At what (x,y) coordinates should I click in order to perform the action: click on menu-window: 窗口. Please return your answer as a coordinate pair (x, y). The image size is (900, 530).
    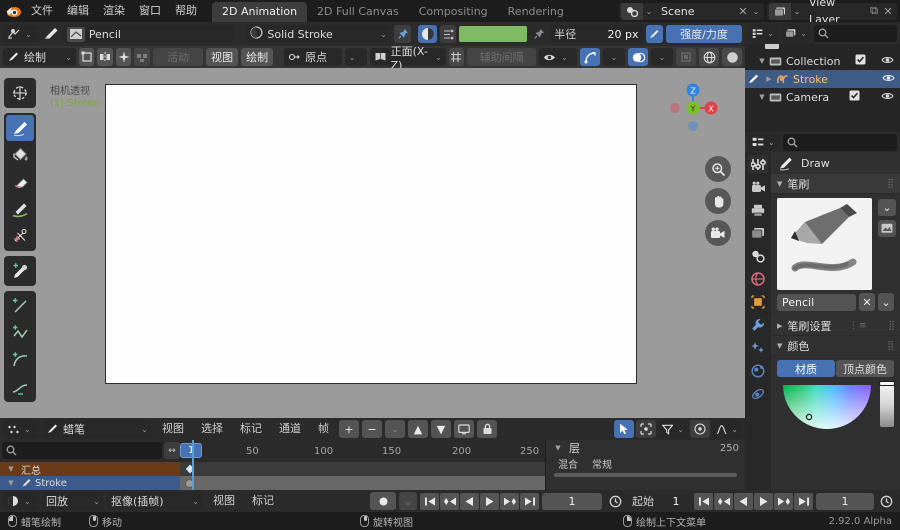
    Looking at the image, I should click on (150, 11).